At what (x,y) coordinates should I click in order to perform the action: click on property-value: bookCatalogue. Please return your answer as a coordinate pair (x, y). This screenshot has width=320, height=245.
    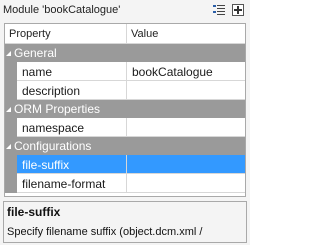
    Looking at the image, I should click on (172, 72).